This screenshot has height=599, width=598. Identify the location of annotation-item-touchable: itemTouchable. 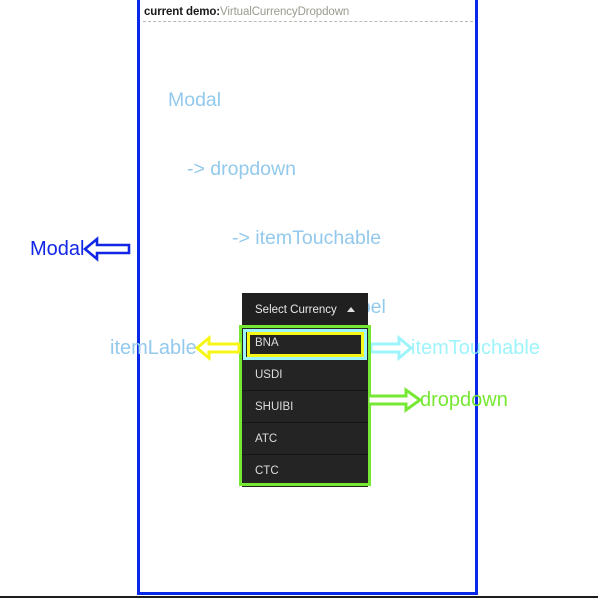
(455, 348).